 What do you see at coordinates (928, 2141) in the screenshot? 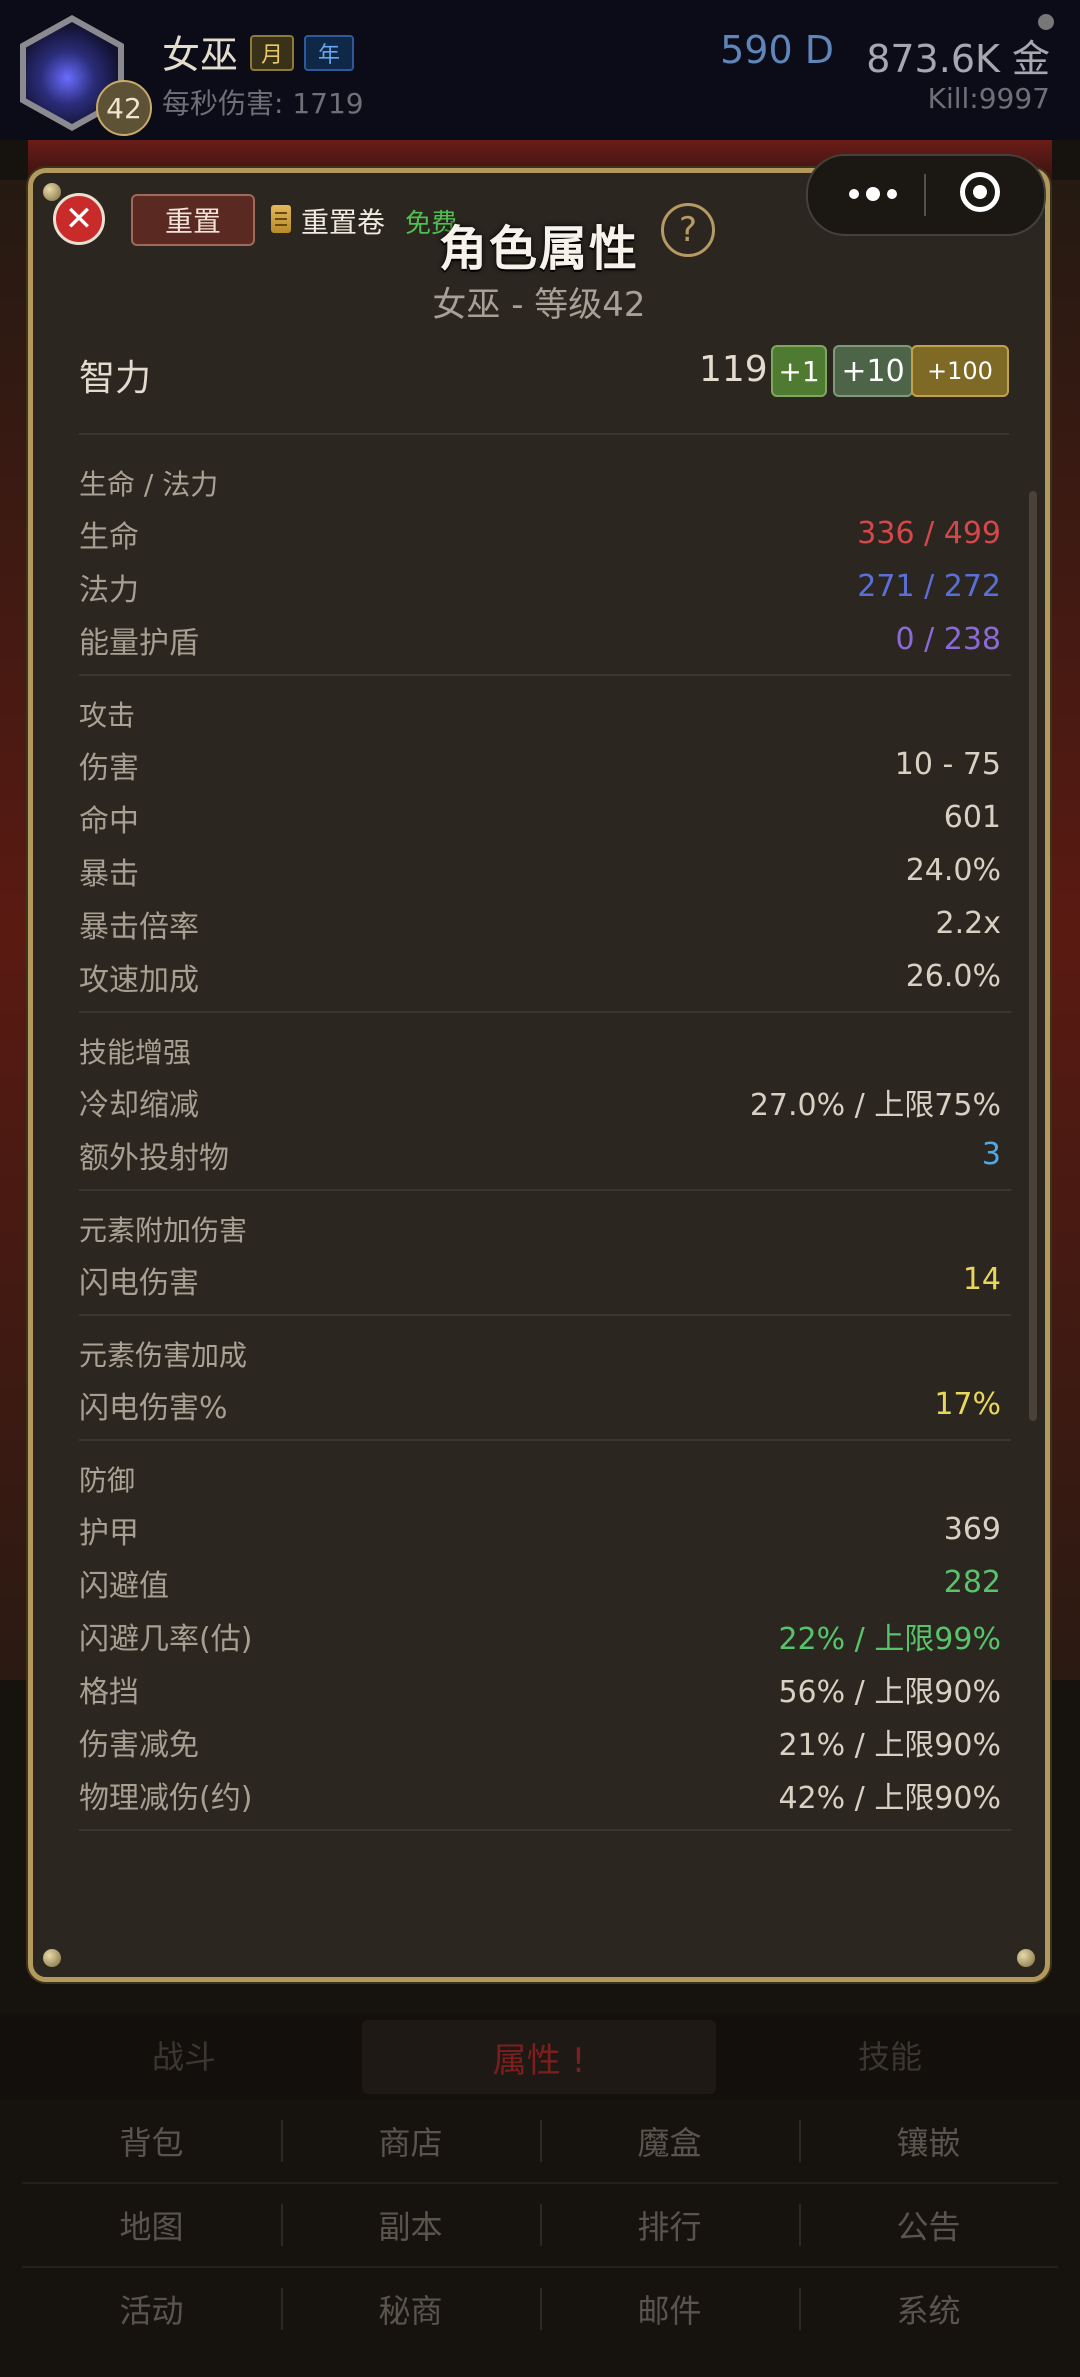
I see `menu-item: 镶嵌` at bounding box center [928, 2141].